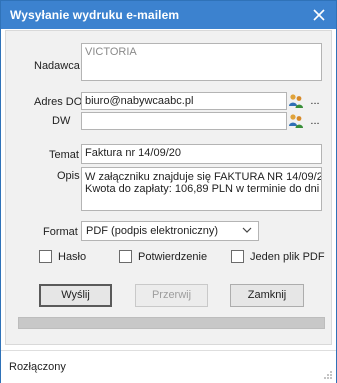 The height and width of the screenshot is (383, 337). Describe the element at coordinates (328, 375) in the screenshot. I see `resize-grip-icon` at that location.